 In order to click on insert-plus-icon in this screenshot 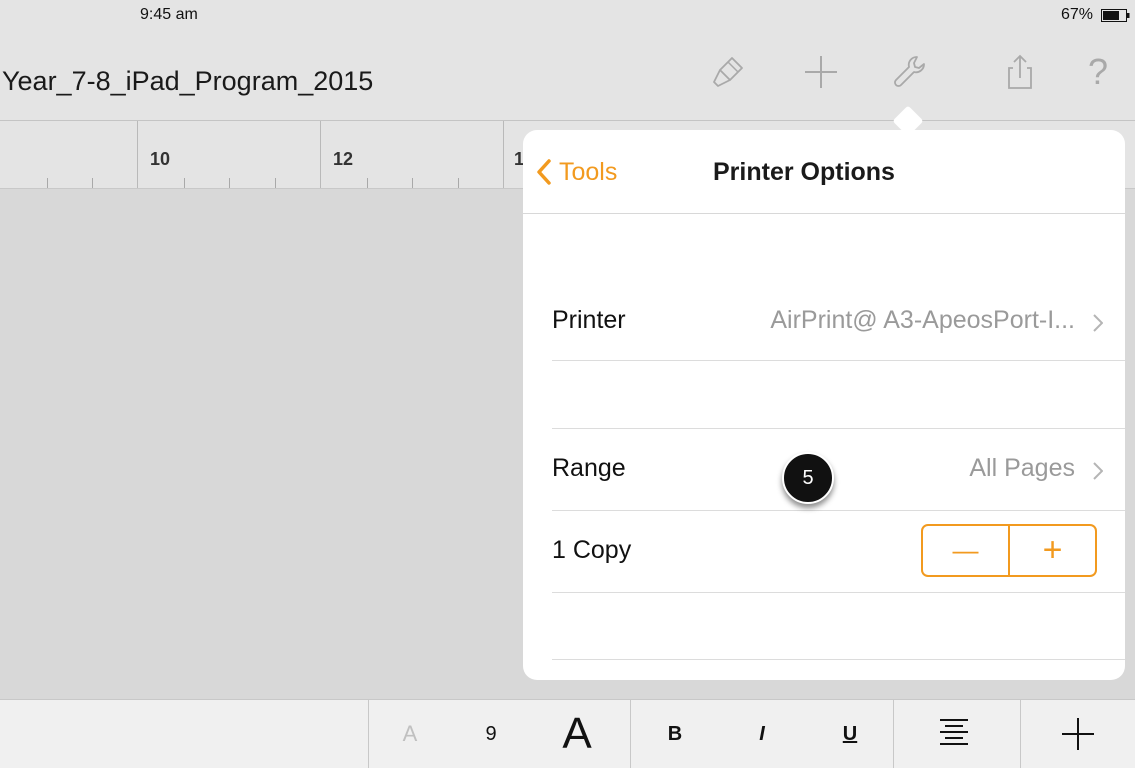, I will do `click(1078, 734)`.